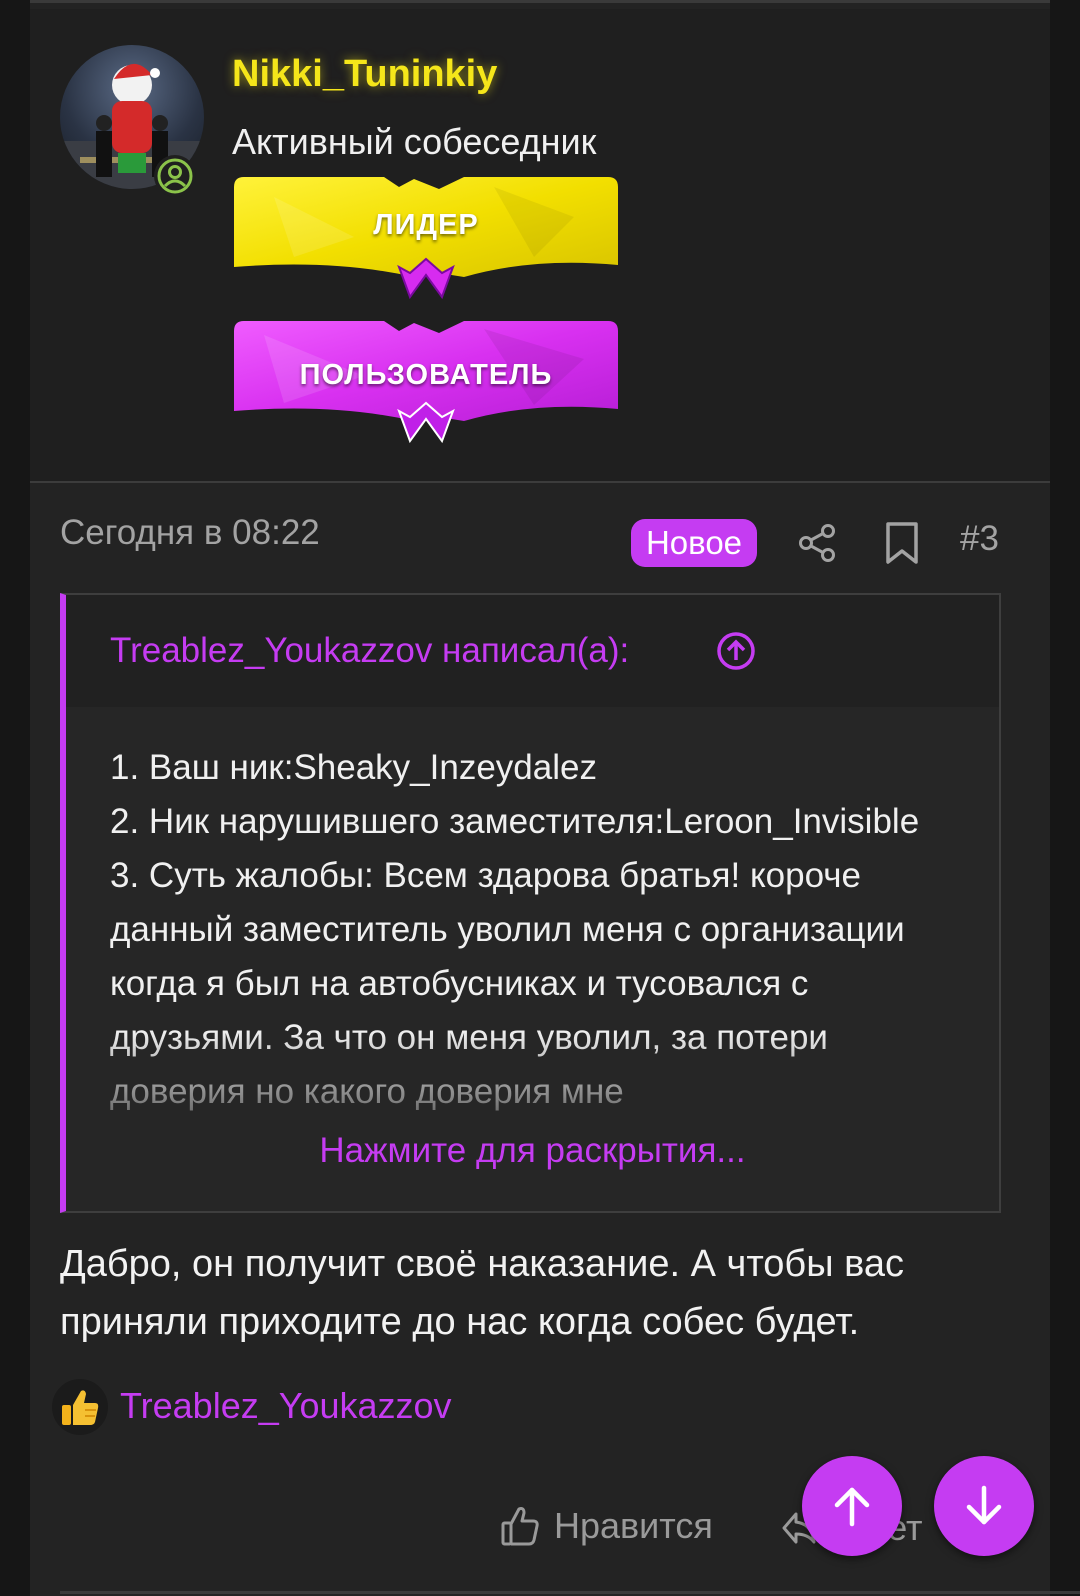  What do you see at coordinates (286, 1406) in the screenshot?
I see `reaction-user-link: Treablez_Youkazzov` at bounding box center [286, 1406].